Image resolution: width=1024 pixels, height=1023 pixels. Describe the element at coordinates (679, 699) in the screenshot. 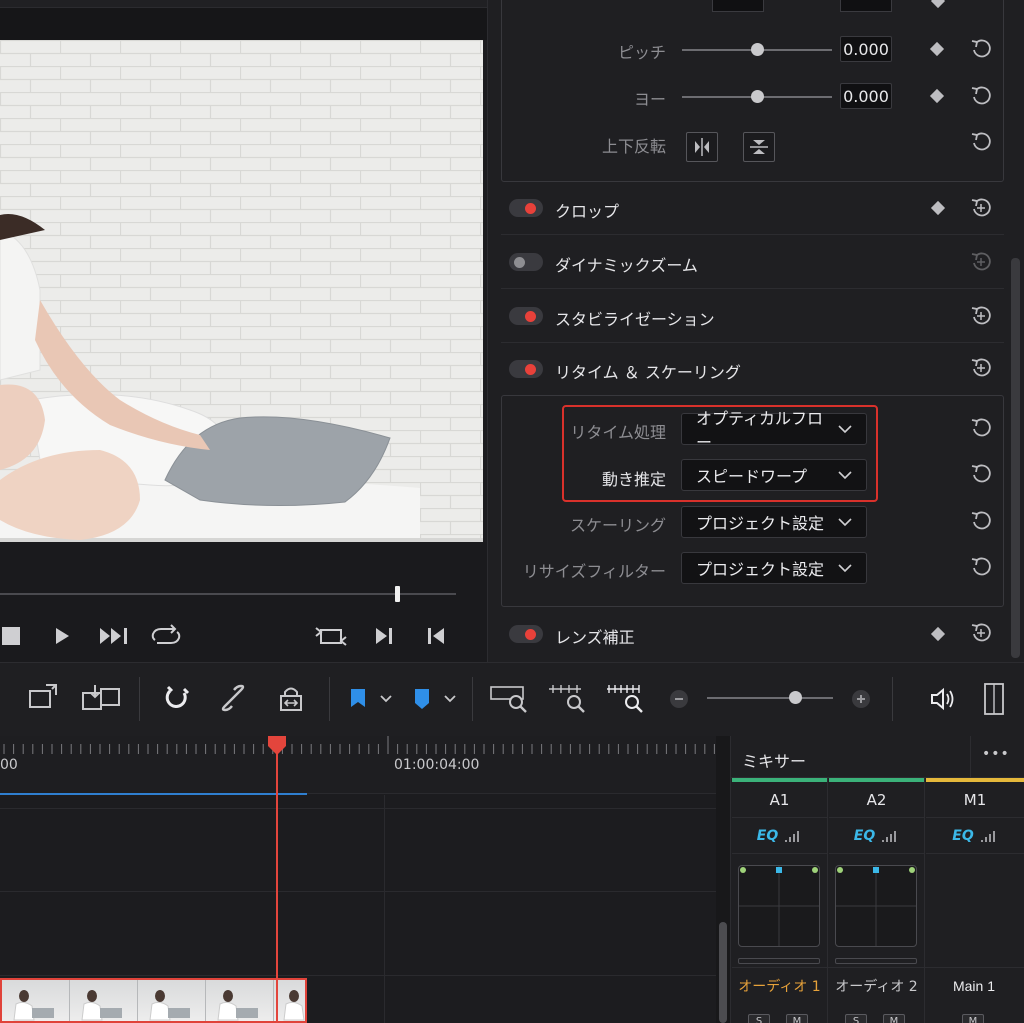

I see `zoom-out-button` at that location.